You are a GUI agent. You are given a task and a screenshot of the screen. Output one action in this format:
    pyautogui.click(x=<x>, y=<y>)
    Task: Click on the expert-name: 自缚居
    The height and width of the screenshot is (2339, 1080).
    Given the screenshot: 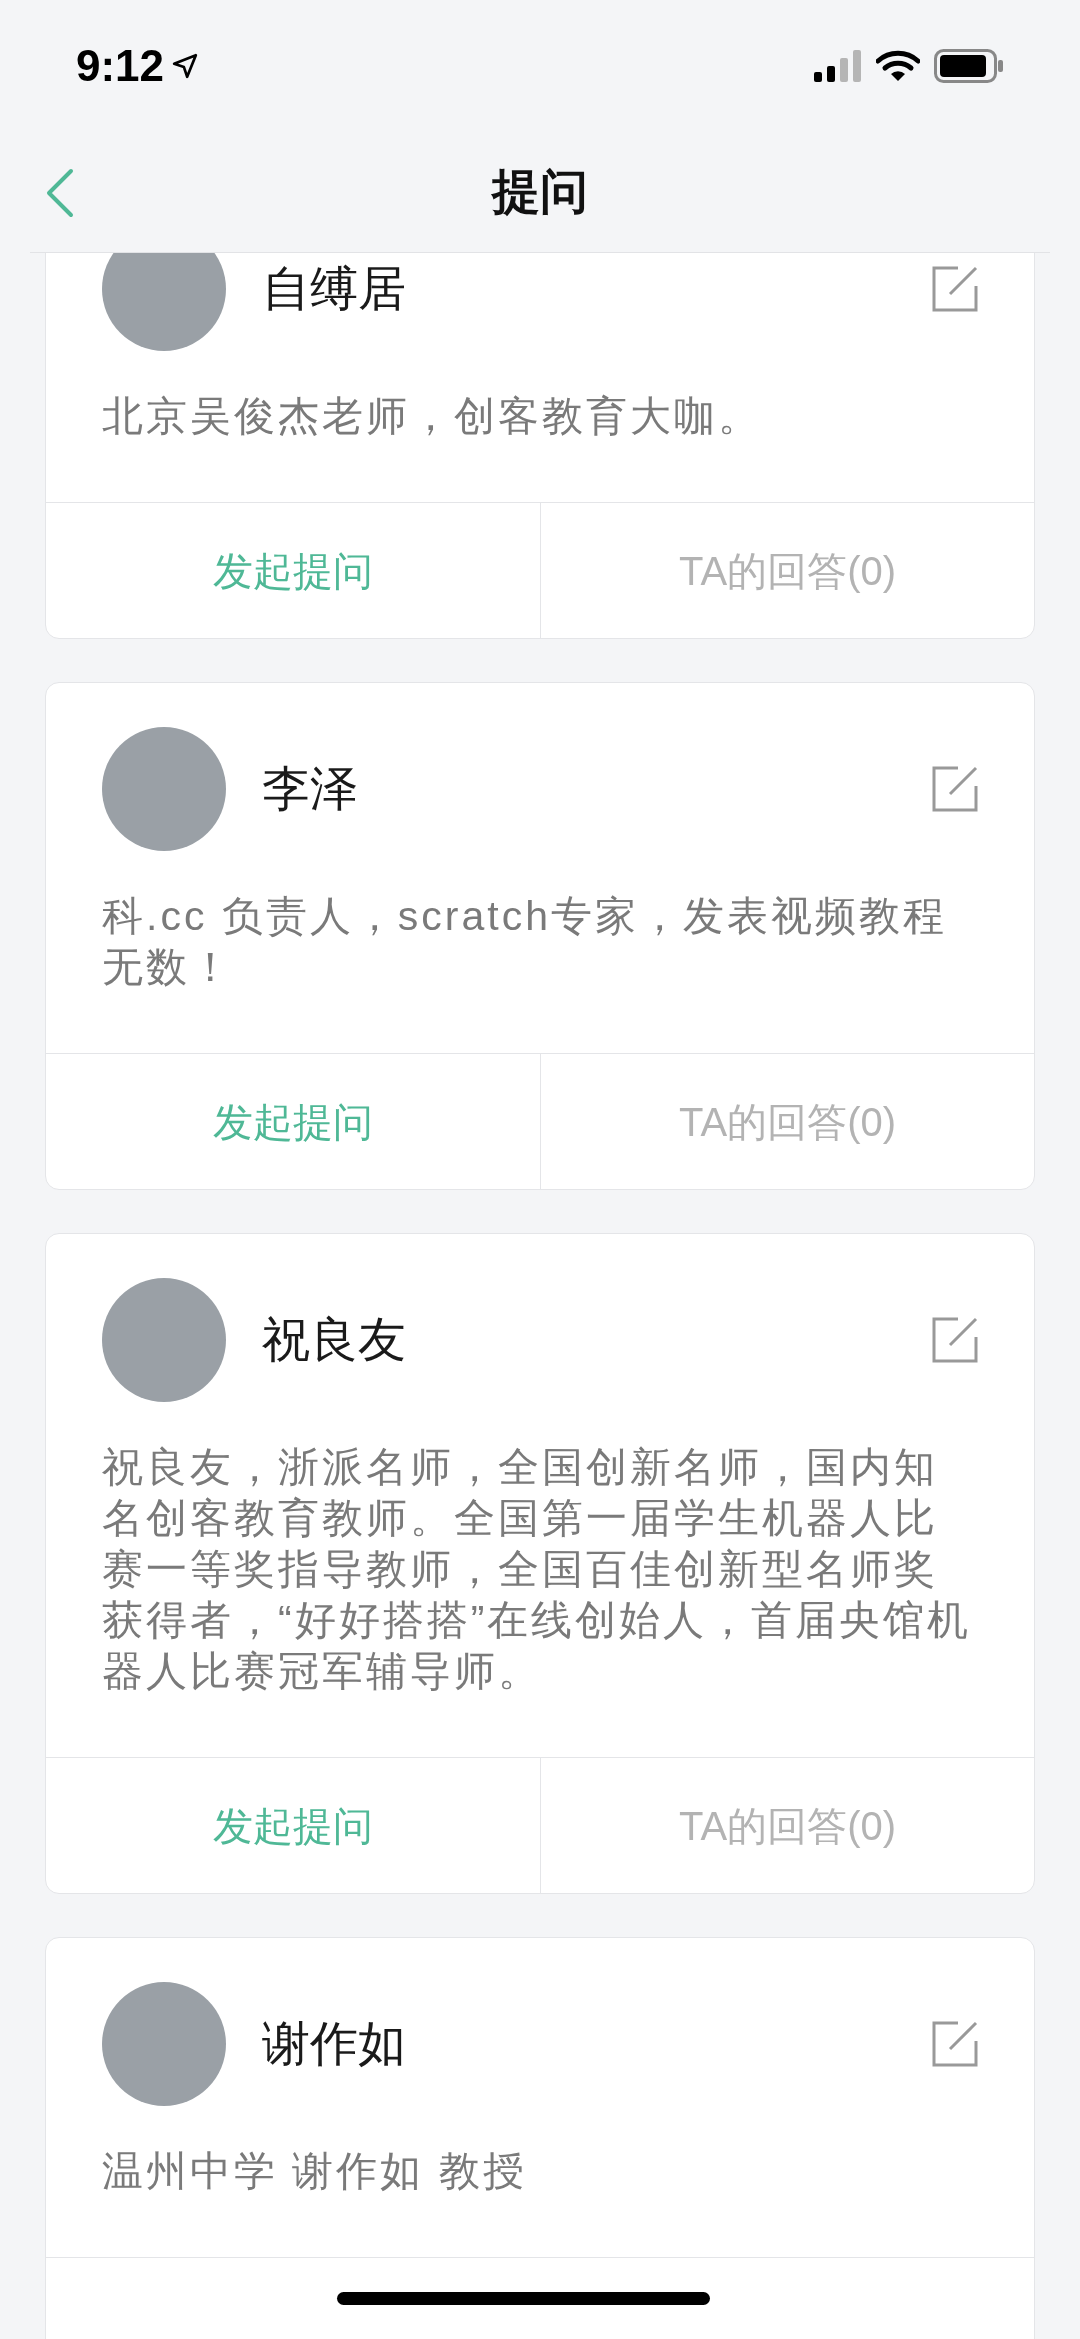 What is the action you would take?
    pyautogui.click(x=334, y=289)
    